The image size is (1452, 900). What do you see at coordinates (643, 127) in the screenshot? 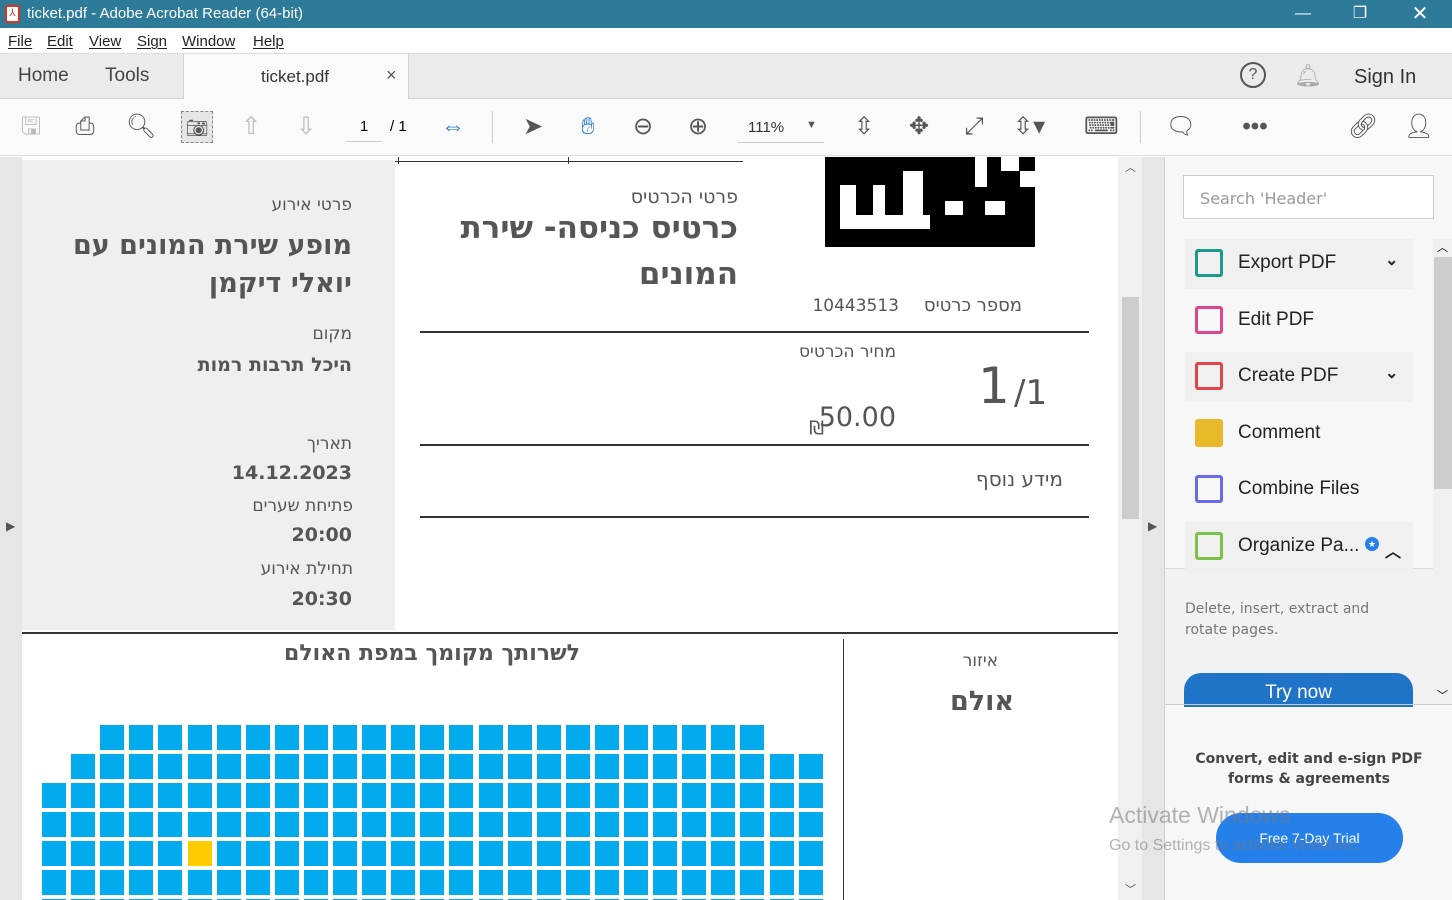
I see `zoom-out-icon: ⊖` at bounding box center [643, 127].